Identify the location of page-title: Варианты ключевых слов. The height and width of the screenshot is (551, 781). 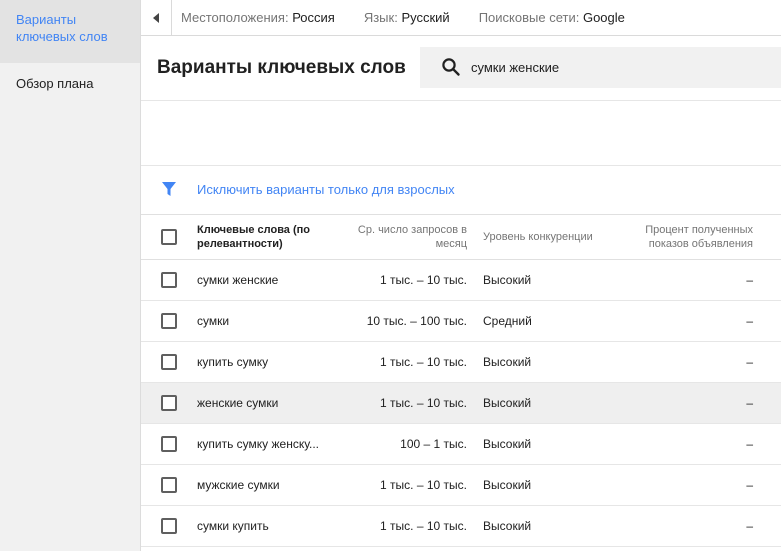
(281, 67).